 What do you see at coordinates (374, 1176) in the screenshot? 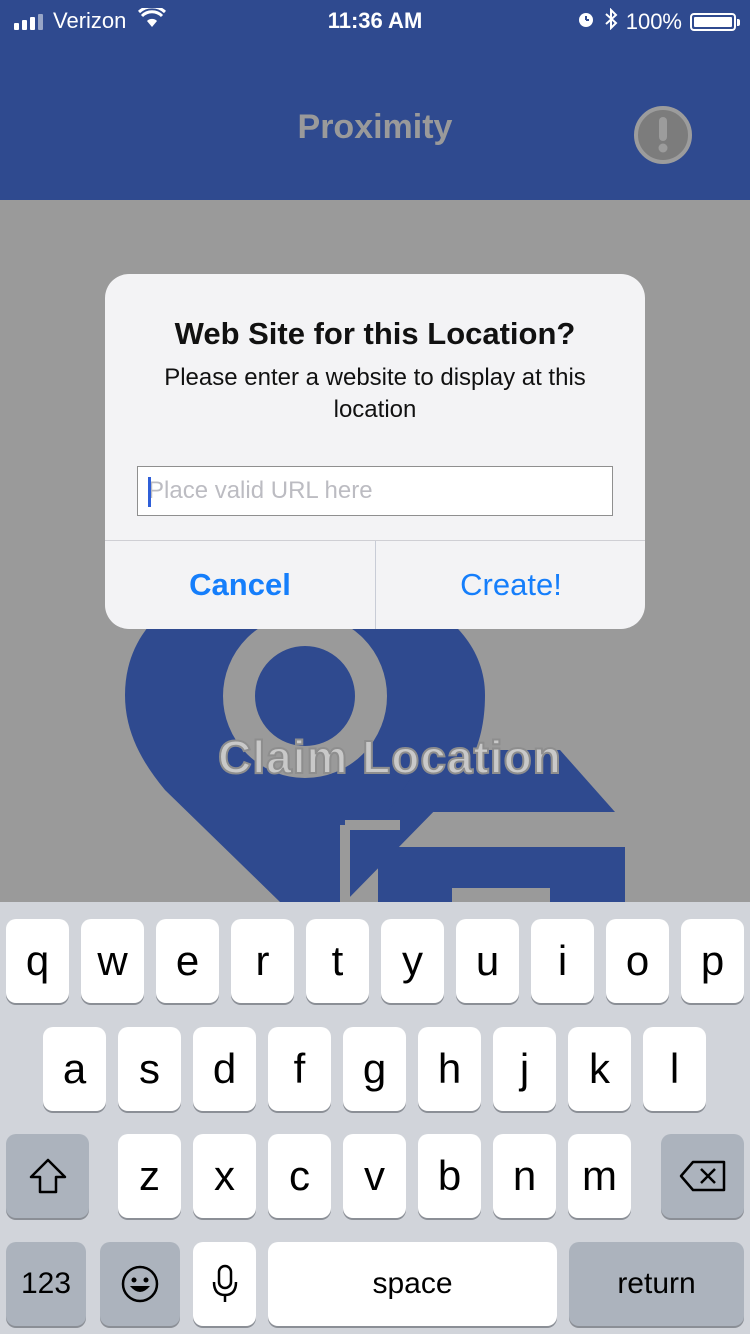
I see `key-v: v` at bounding box center [374, 1176].